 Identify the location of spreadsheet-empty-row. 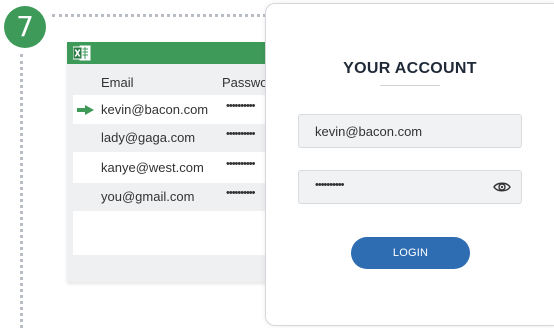
(180, 267).